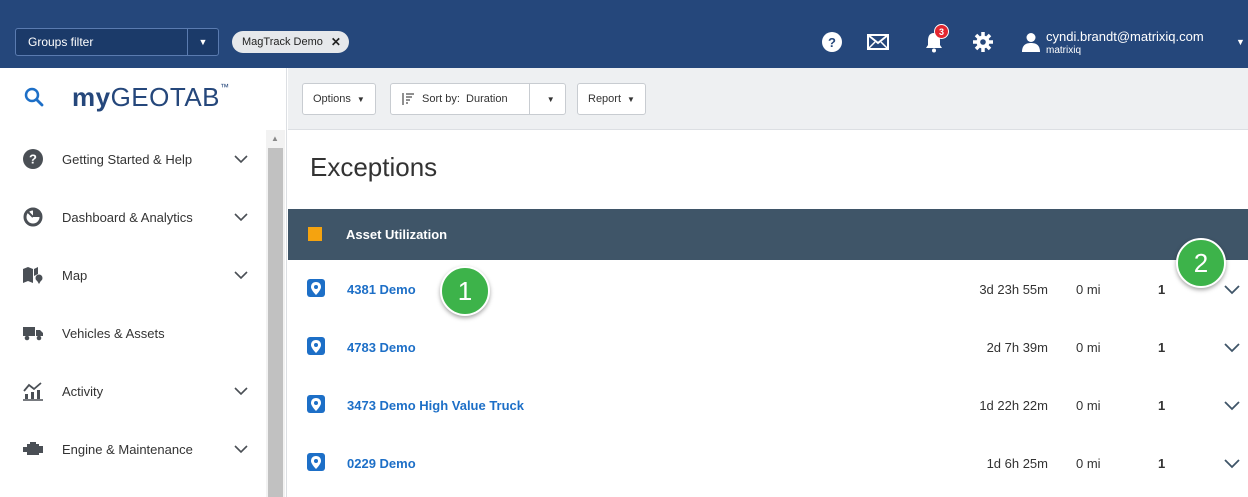  I want to click on engine-icon, so click(33, 449).